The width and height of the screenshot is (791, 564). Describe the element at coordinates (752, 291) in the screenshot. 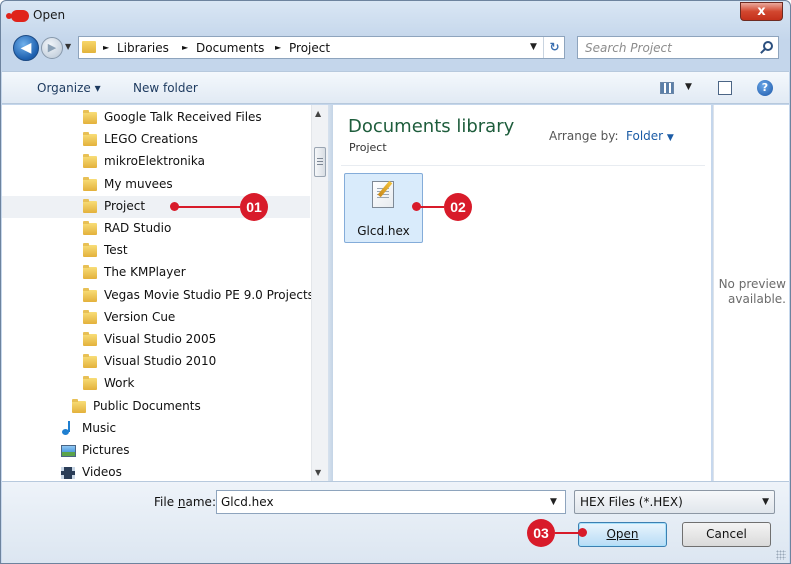

I see `preview-message: No preview available.` at that location.